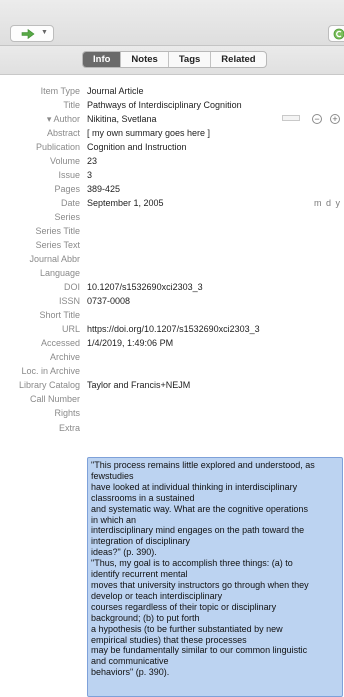  I want to click on field-label: Accessed, so click(60, 343).